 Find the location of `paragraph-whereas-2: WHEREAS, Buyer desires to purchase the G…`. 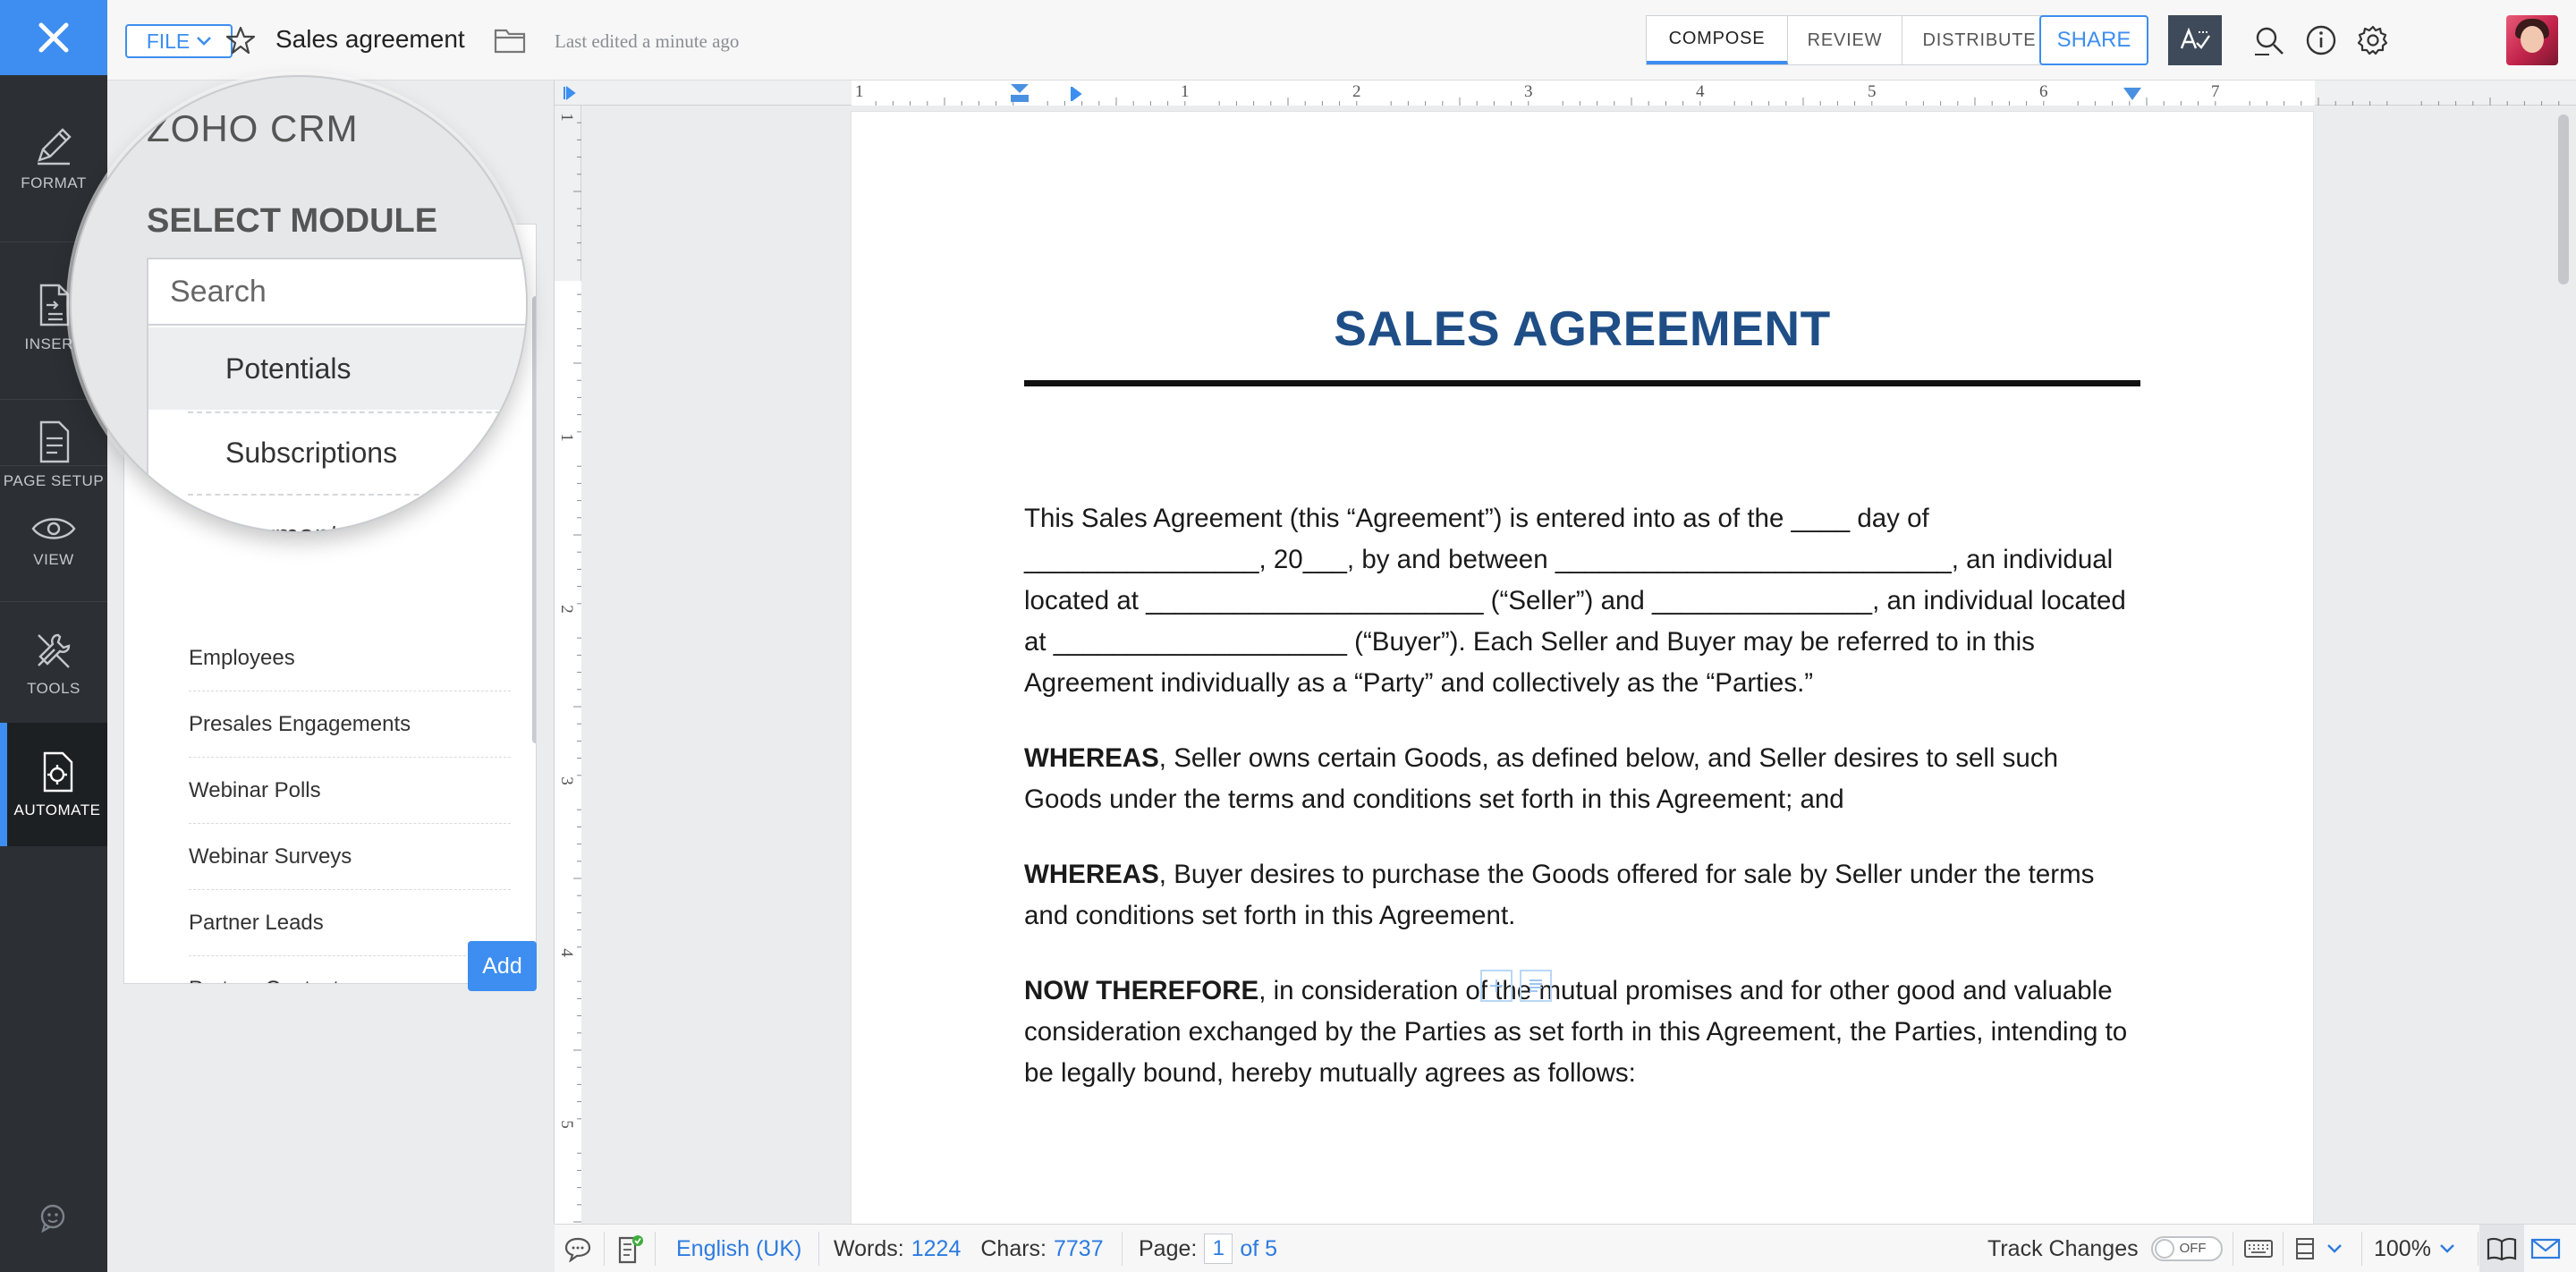

paragraph-whereas-2: WHEREAS, Buyer desires to purchase the G… is located at coordinates (1583, 895).